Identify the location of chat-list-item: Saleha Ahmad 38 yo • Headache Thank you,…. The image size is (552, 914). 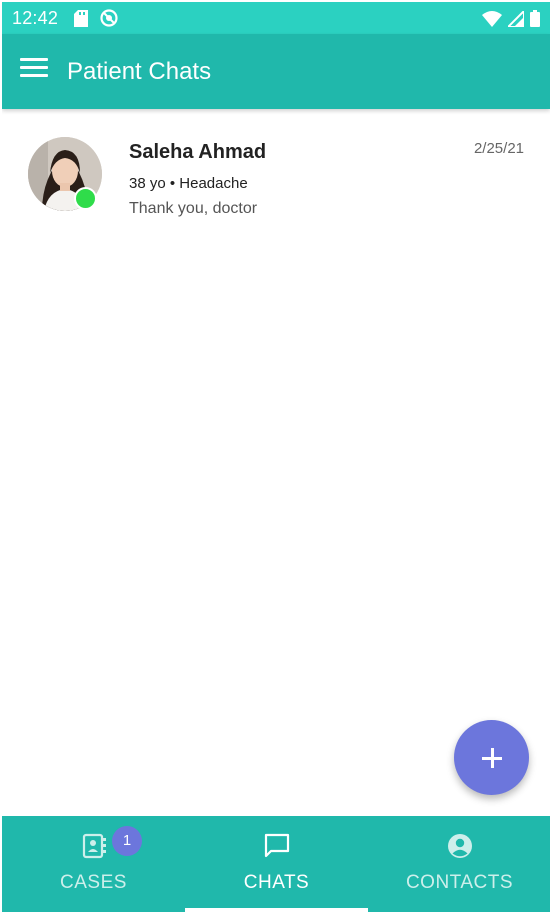
(276, 164).